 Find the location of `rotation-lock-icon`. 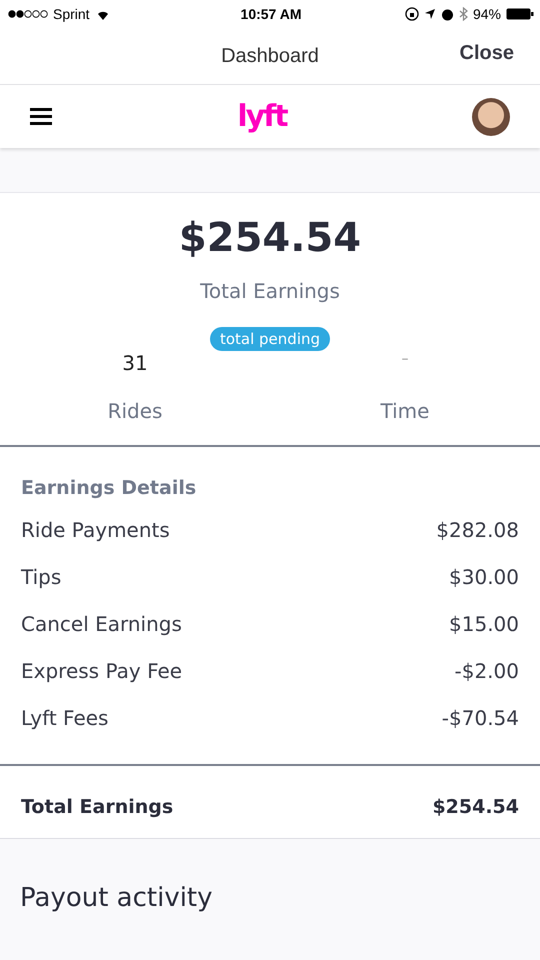

rotation-lock-icon is located at coordinates (411, 14).